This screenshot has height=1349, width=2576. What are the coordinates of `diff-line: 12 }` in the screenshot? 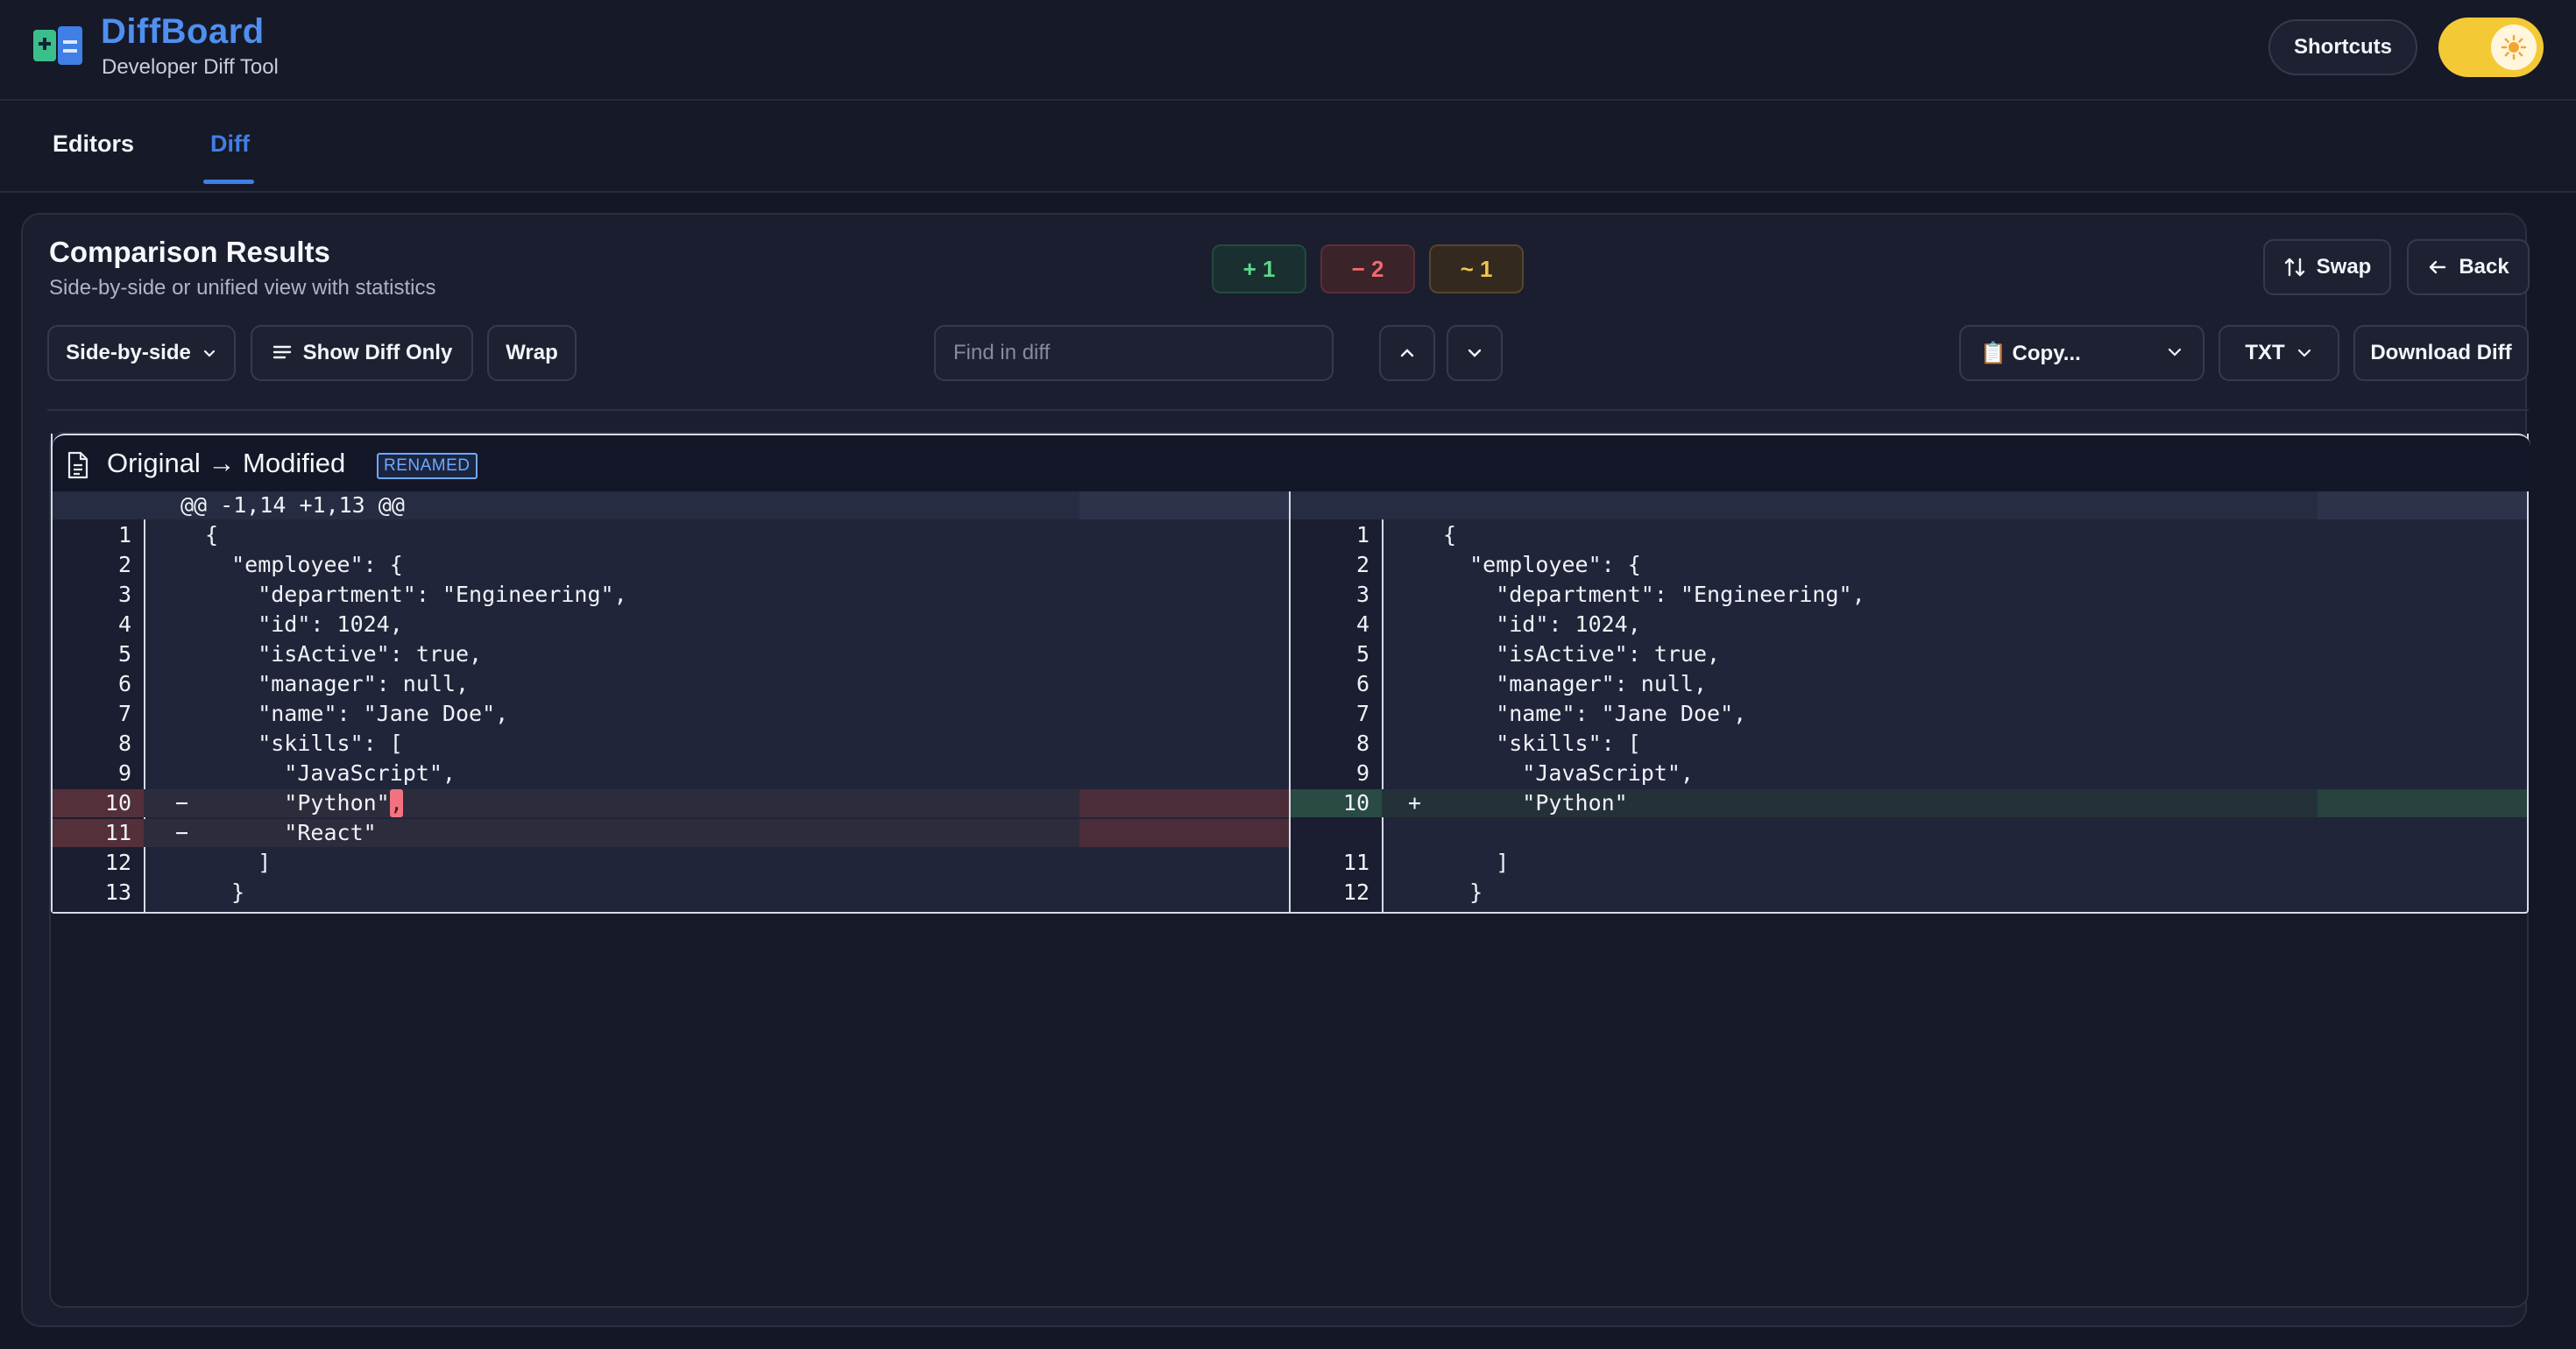 It's located at (1909, 893).